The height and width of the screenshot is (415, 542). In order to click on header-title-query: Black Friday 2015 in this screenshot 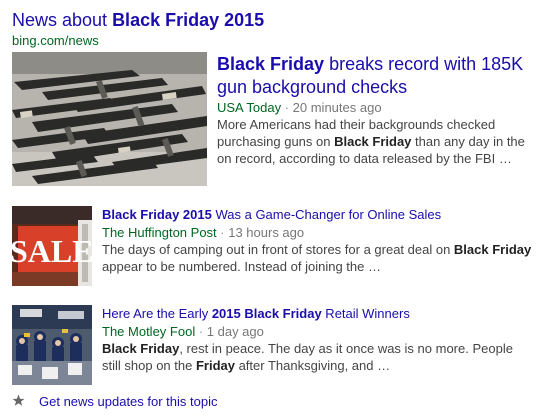, I will do `click(188, 20)`.